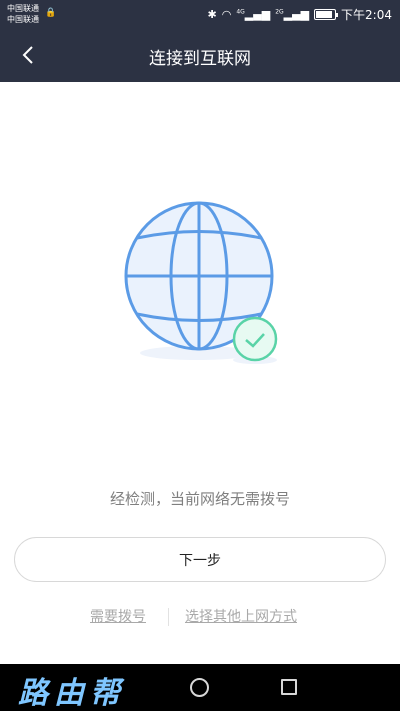 The width and height of the screenshot is (400, 711). What do you see at coordinates (23, 14) in the screenshot?
I see `carrier-info: 中国联通 中国联通` at bounding box center [23, 14].